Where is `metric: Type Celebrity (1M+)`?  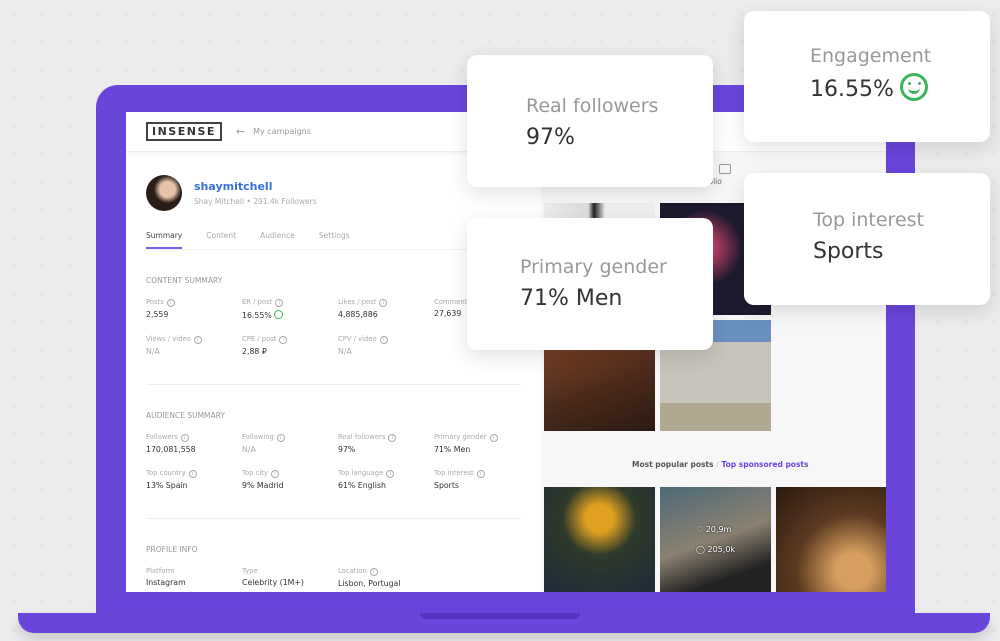
metric: Type Celebrity (1M+) is located at coordinates (290, 577).